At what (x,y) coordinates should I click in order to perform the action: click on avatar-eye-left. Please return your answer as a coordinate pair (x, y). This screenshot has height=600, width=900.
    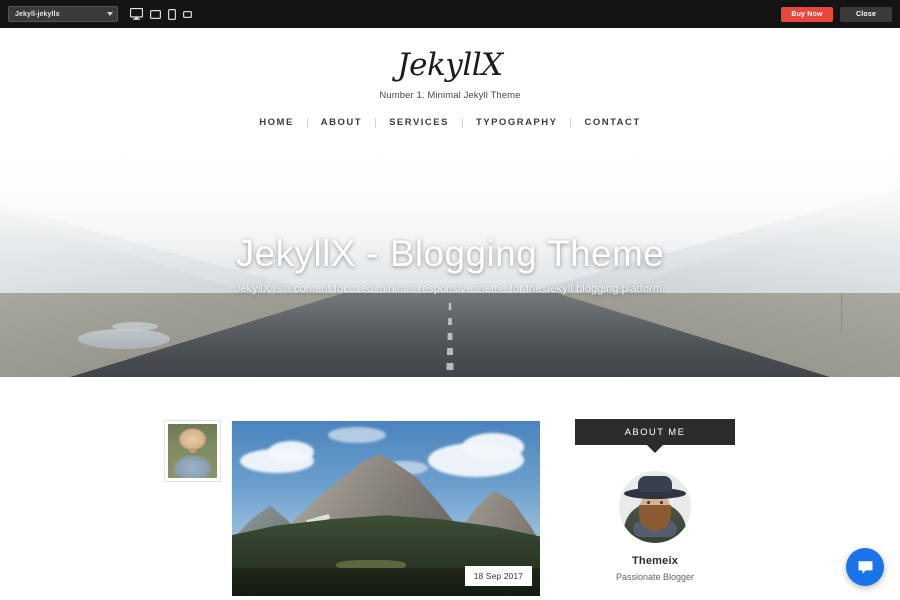
    Looking at the image, I should click on (648, 502).